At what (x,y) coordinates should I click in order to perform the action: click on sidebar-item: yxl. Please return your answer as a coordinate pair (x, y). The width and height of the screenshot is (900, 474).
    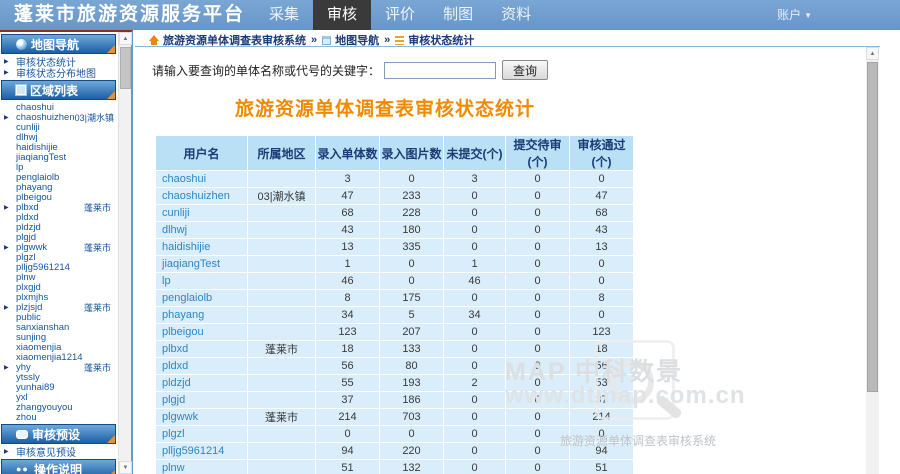
    Looking at the image, I should click on (58, 397).